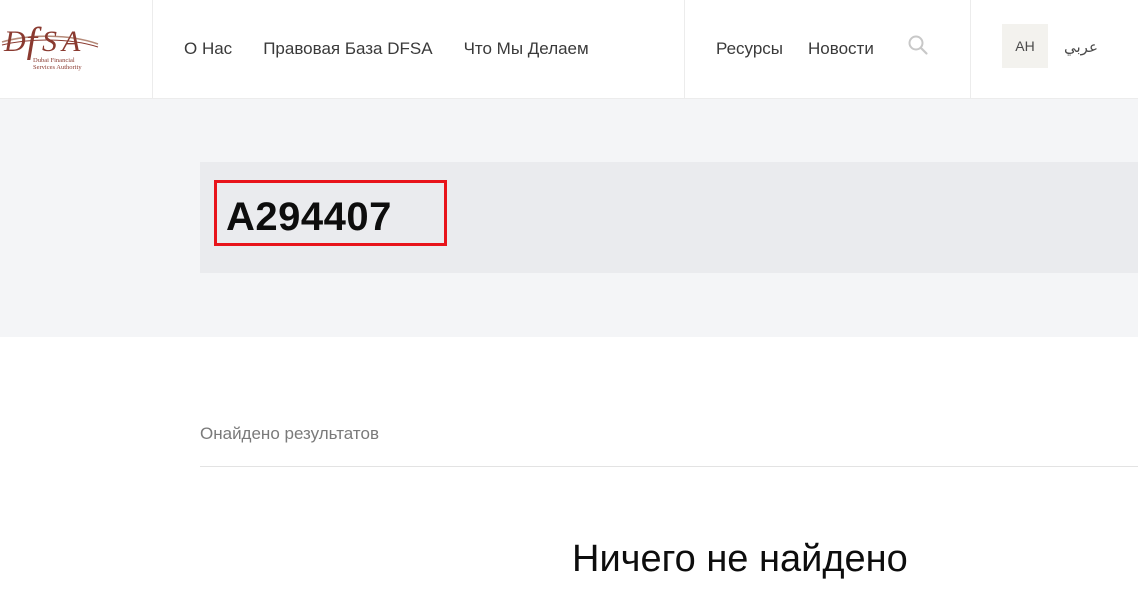  What do you see at coordinates (70, 41) in the screenshot?
I see `svg-text: A` at bounding box center [70, 41].